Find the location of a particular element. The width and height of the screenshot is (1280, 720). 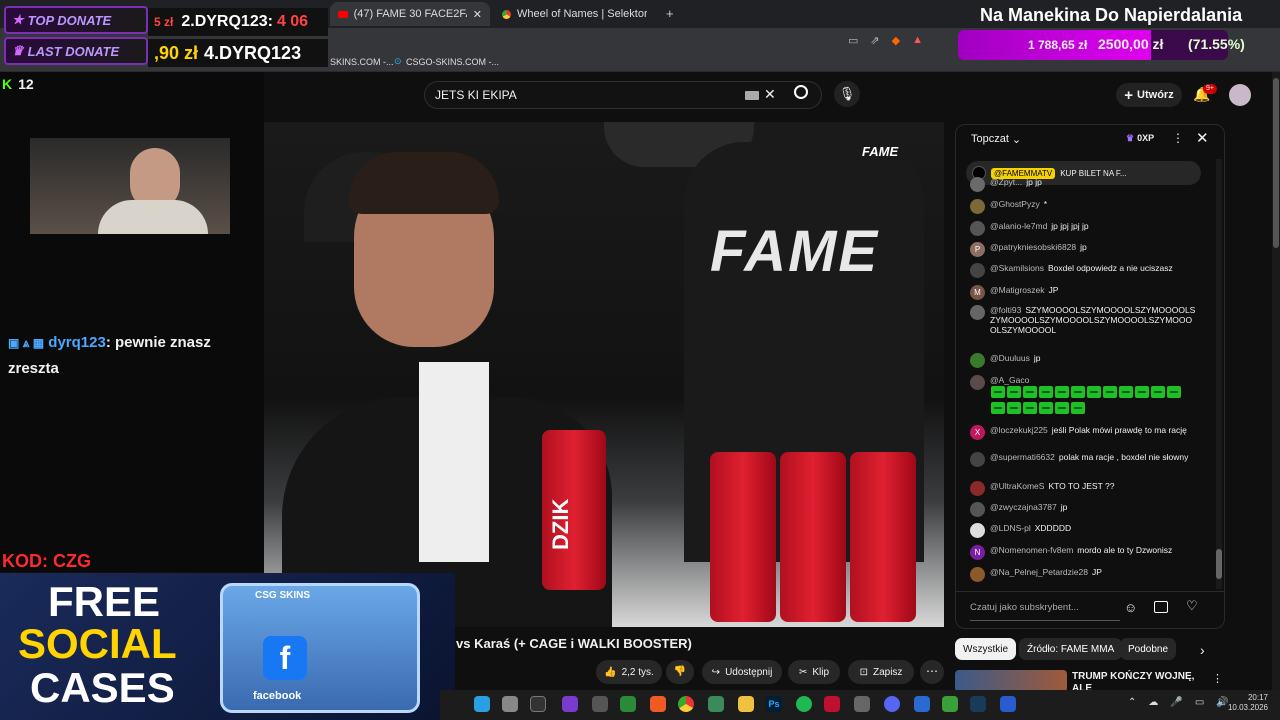

save-button: ⊡ Zapisz is located at coordinates (881, 672).